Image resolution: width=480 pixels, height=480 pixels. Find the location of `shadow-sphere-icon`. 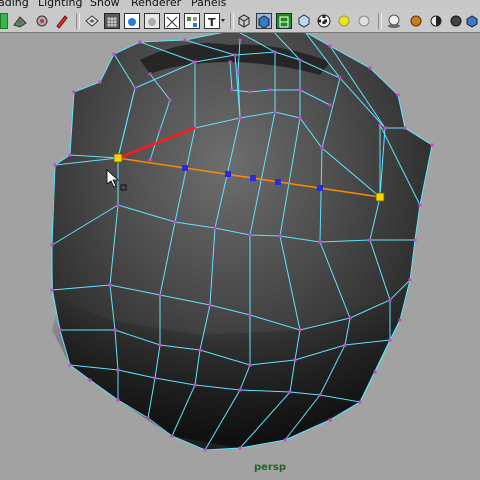

shadow-sphere-icon is located at coordinates (394, 21).